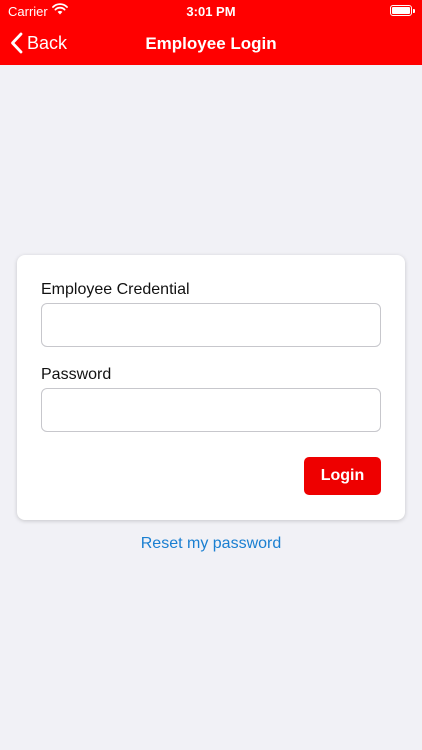 This screenshot has width=422, height=750. I want to click on navigation-bar: Back Employee Login, so click(211, 43).